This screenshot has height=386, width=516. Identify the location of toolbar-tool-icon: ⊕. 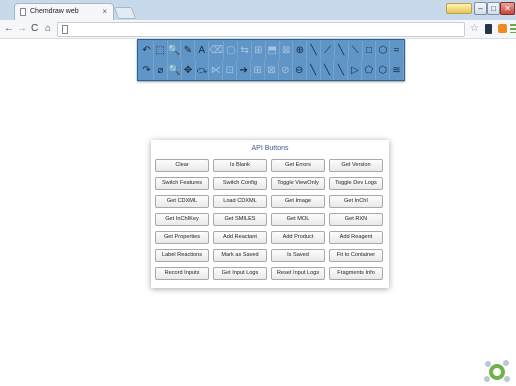
(300, 50).